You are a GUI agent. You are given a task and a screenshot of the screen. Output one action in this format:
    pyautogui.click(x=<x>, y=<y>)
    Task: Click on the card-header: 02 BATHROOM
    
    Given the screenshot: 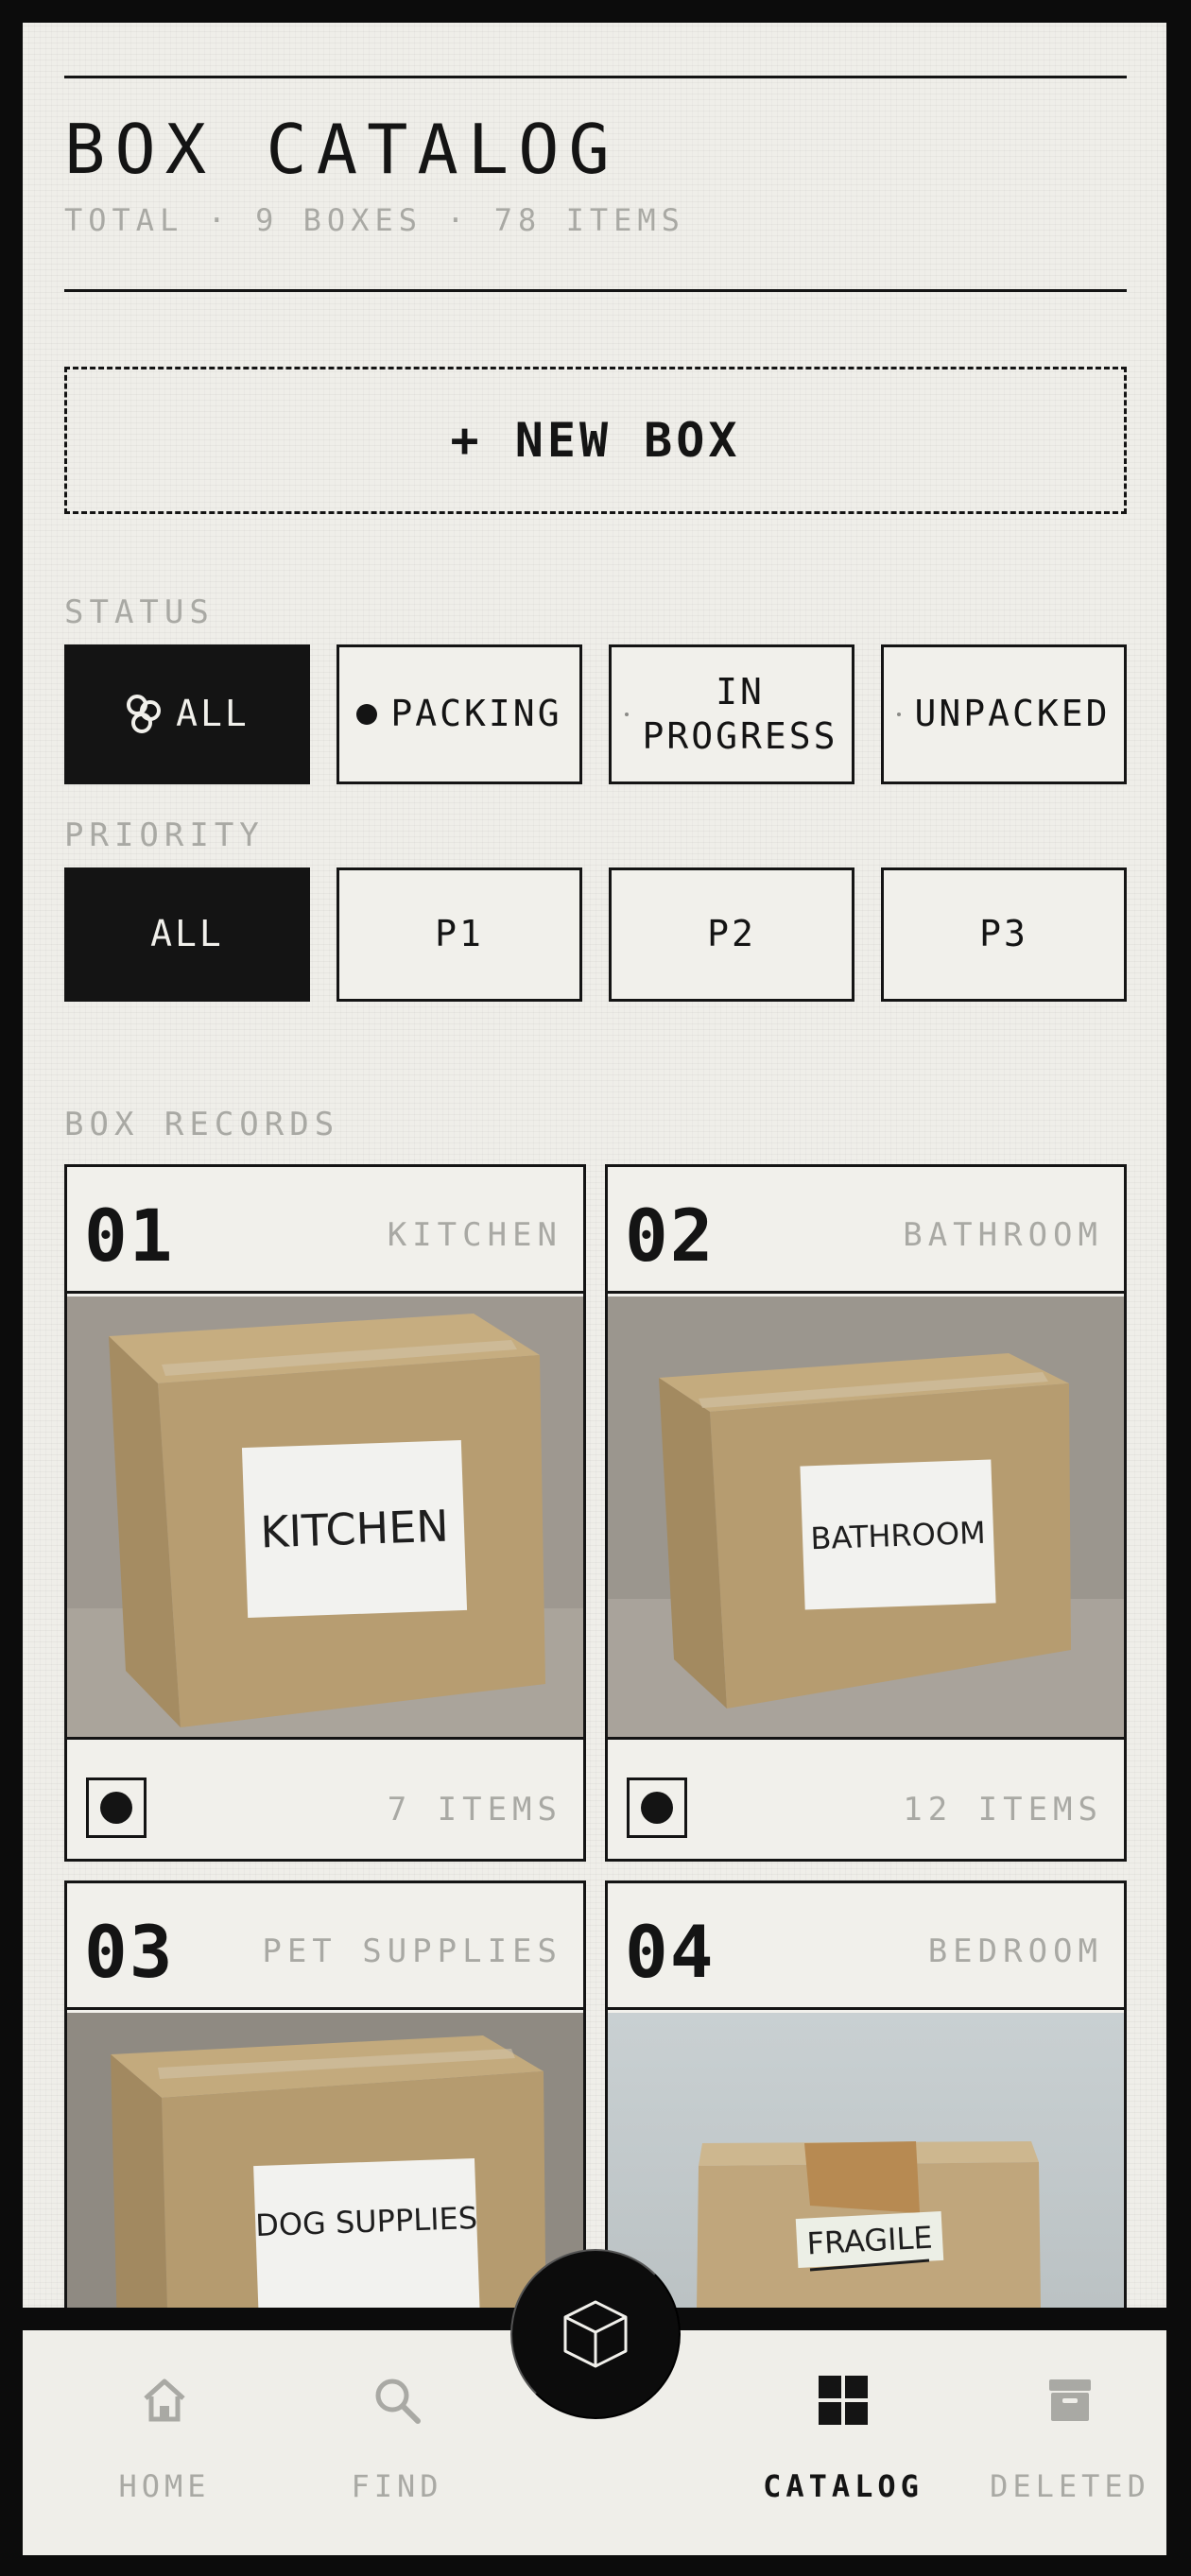 What is the action you would take?
    pyautogui.click(x=866, y=1230)
    